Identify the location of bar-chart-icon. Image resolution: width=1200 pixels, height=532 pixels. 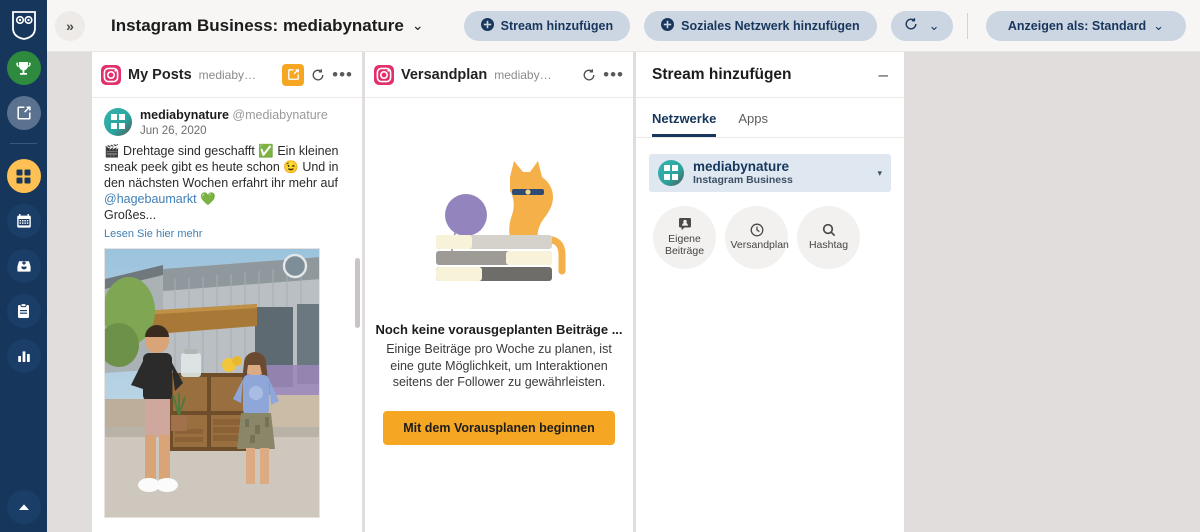
(24, 356).